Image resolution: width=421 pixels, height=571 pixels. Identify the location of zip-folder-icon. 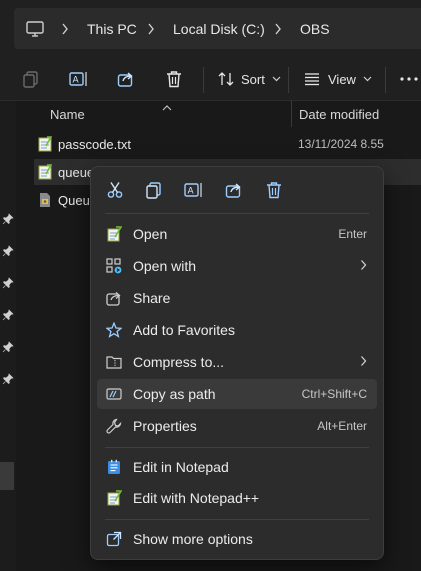
(114, 362).